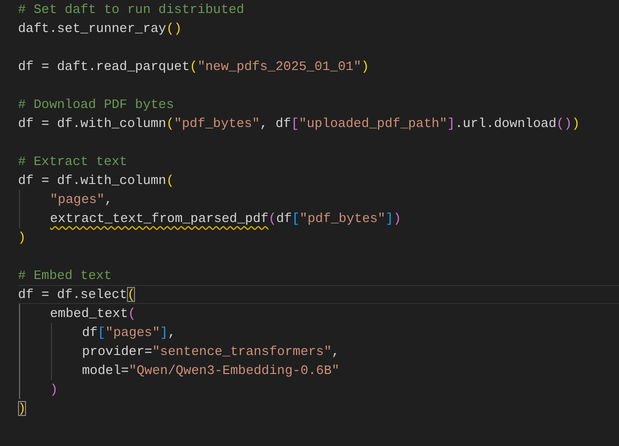 This screenshot has width=619, height=446. What do you see at coordinates (100, 29) in the screenshot?
I see `code-line: daft.set_runner_ray()` at bounding box center [100, 29].